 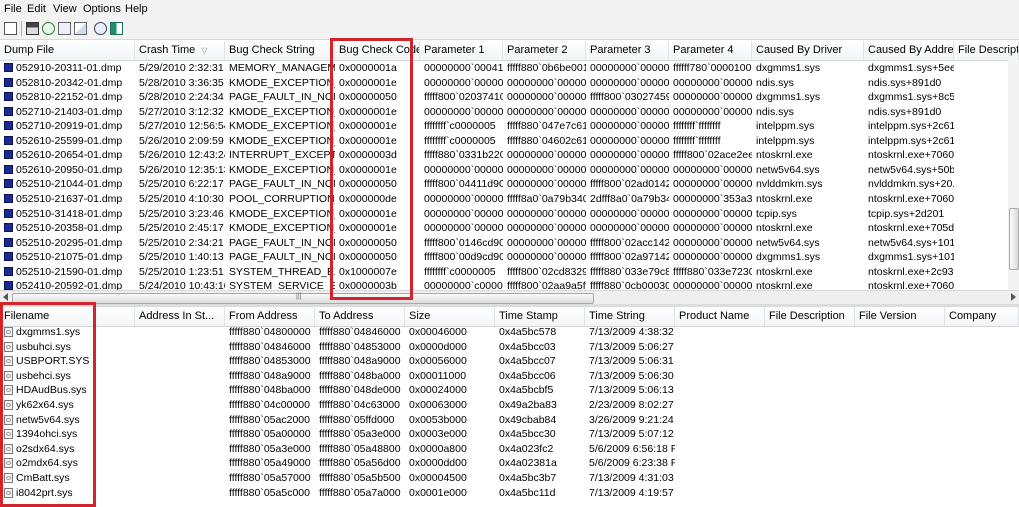 I want to click on col-time-stamp: Time Stamp, so click(x=540, y=316).